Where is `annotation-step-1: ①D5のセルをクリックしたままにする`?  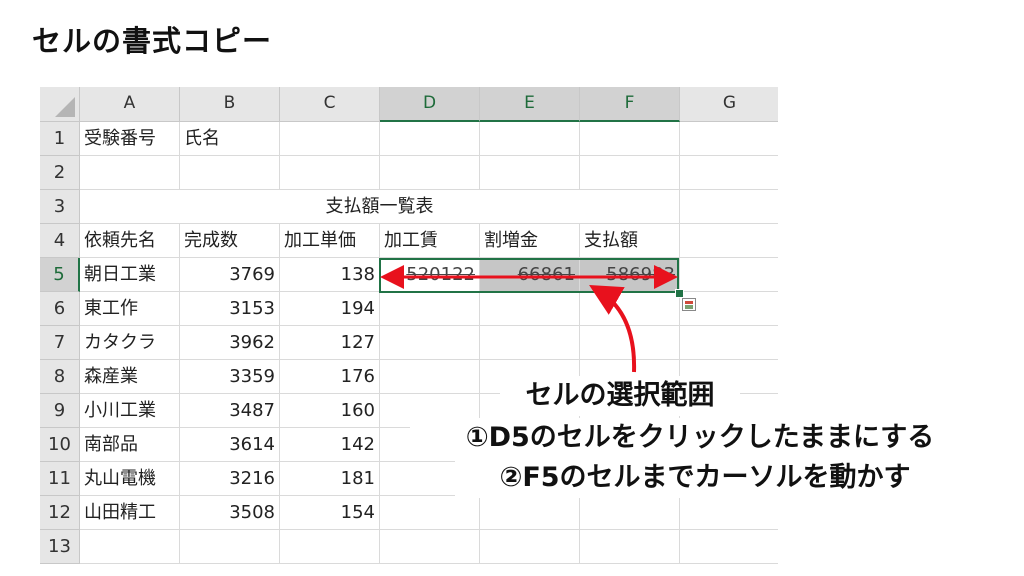 annotation-step-1: ①D5のセルをクリックしたままにする is located at coordinates (700, 438).